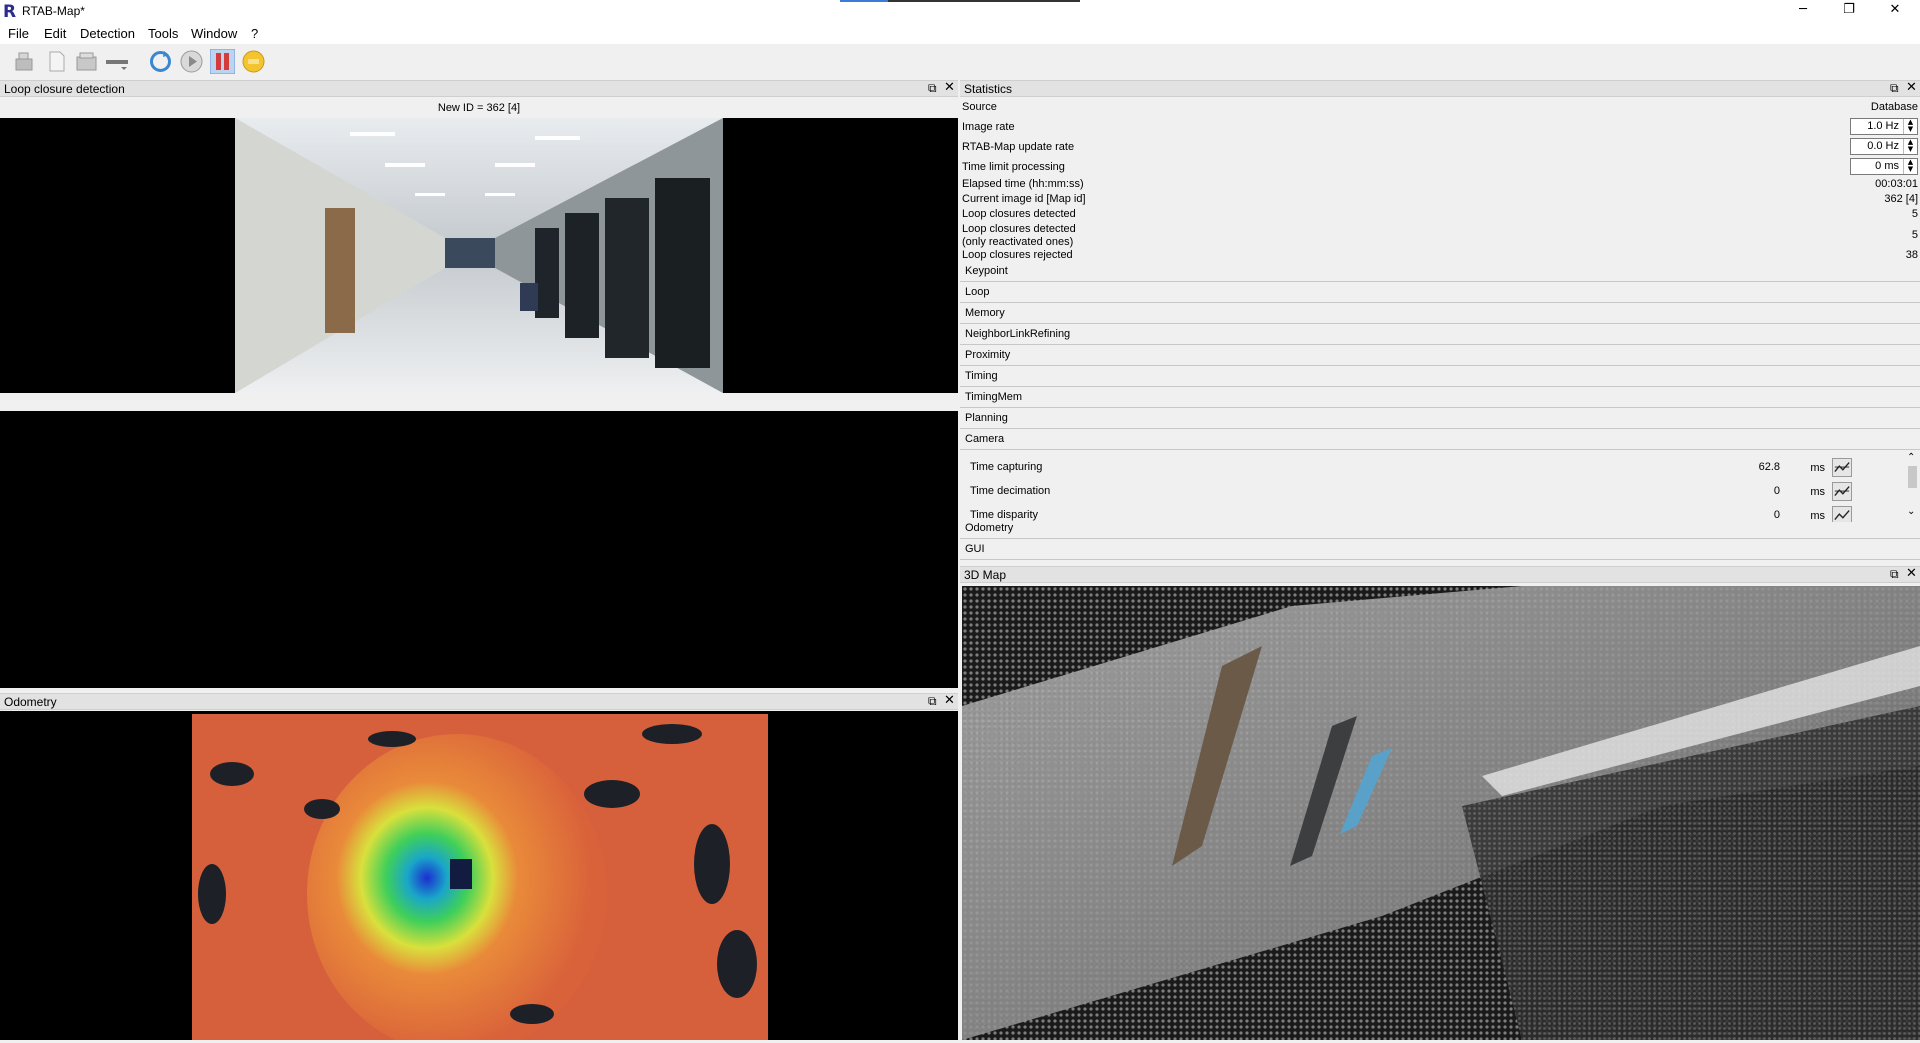 This screenshot has width=1920, height=1043. I want to click on statistics-dock-title: Statistics ⧉ ✕, so click(1440, 88).